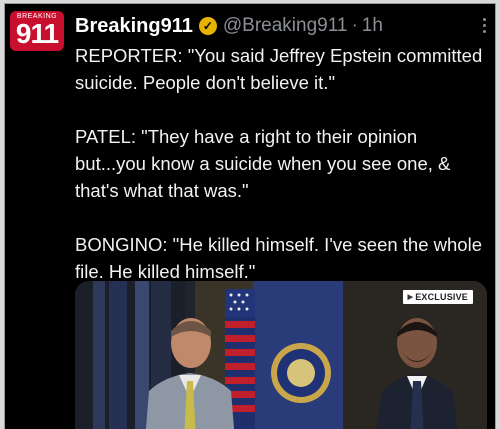 The width and height of the screenshot is (500, 429). I want to click on tweet-header: Breaking911 ✓ @Breaking911 · 1h, so click(229, 26).